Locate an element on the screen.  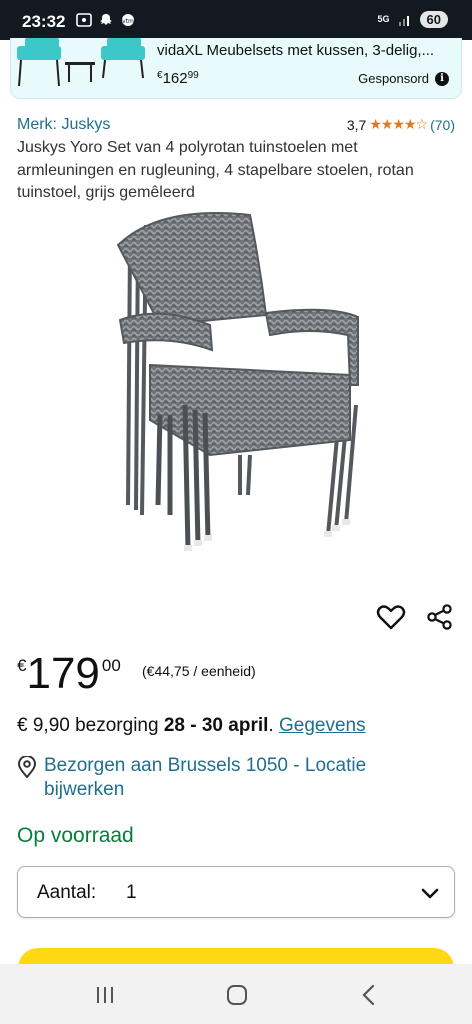
price-currency: € is located at coordinates (22, 665).